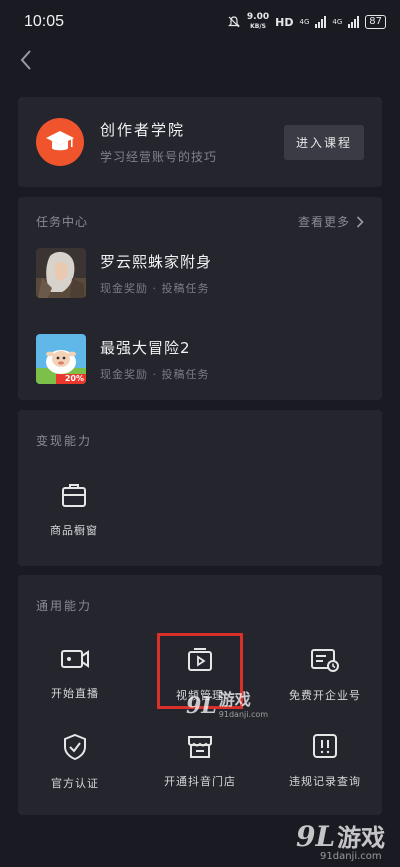 The height and width of the screenshot is (867, 400). Describe the element at coordinates (159, 157) in the screenshot. I see `academy-subtitle: 学习经营账号的技巧` at that location.